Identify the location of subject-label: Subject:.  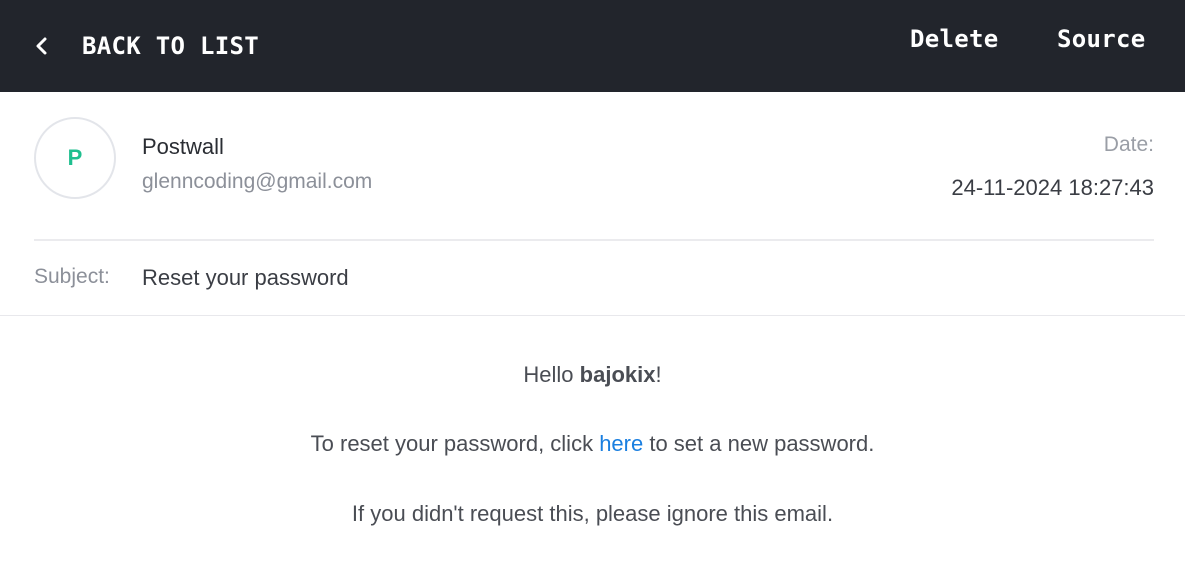
(72, 276).